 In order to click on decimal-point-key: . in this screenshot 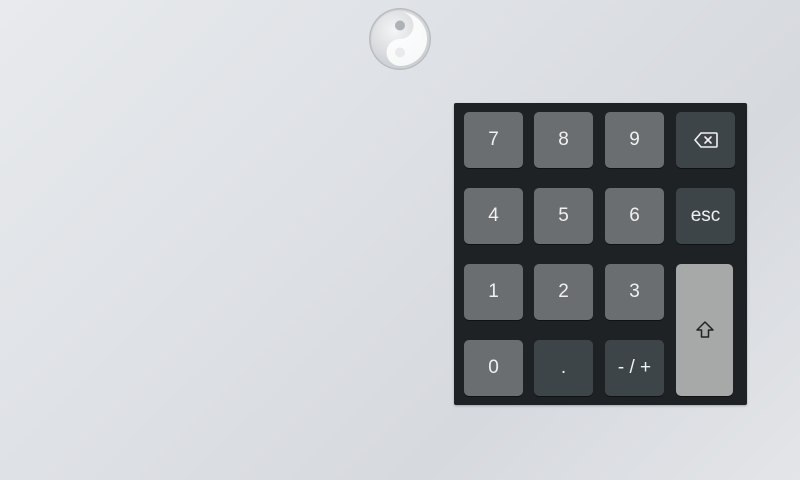, I will do `click(563, 368)`.